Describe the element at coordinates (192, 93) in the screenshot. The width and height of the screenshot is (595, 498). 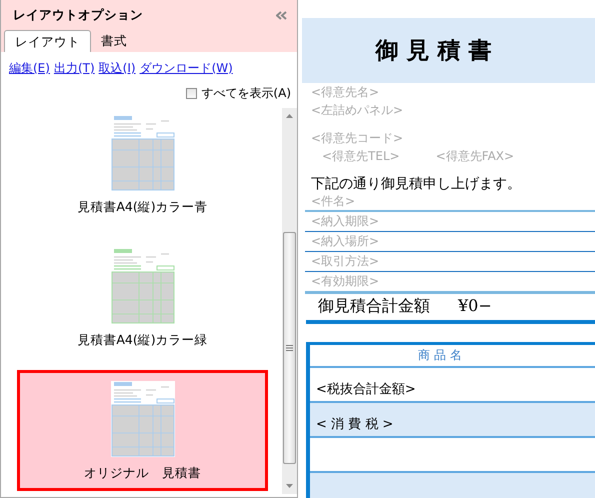
I see `checkbox` at that location.